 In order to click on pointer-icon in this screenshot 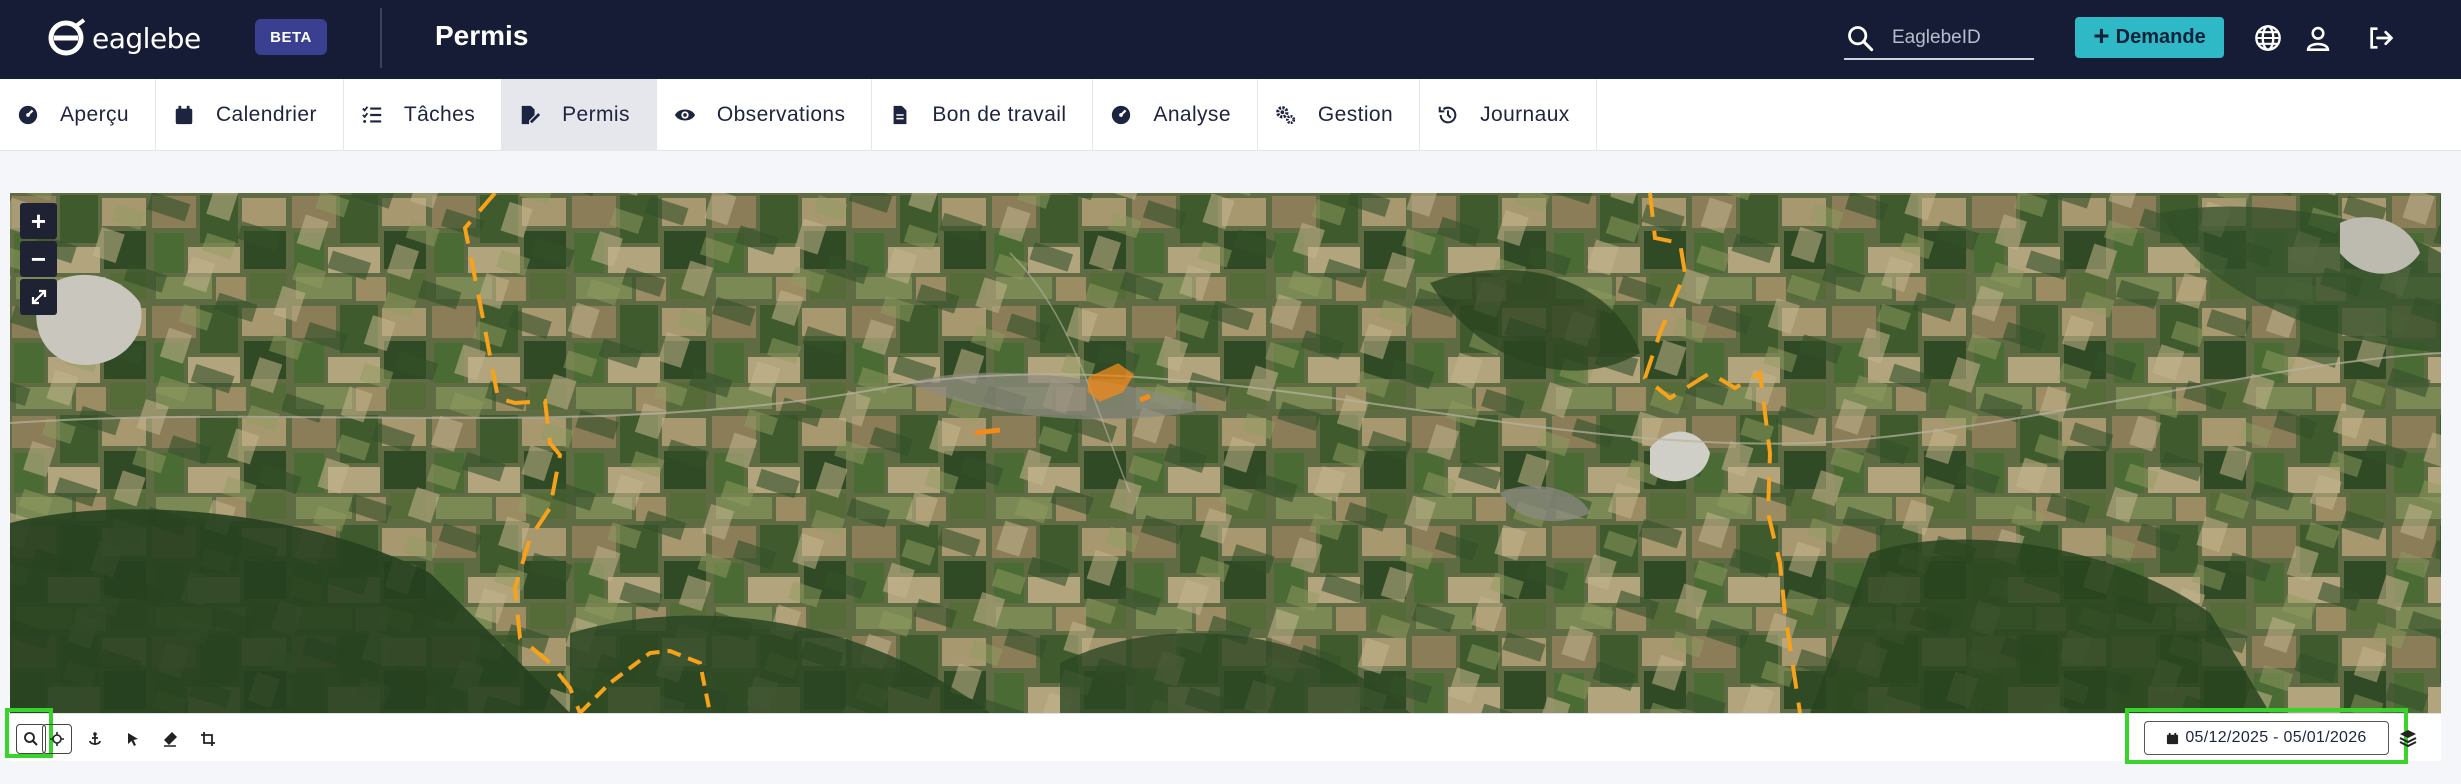, I will do `click(133, 739)`.